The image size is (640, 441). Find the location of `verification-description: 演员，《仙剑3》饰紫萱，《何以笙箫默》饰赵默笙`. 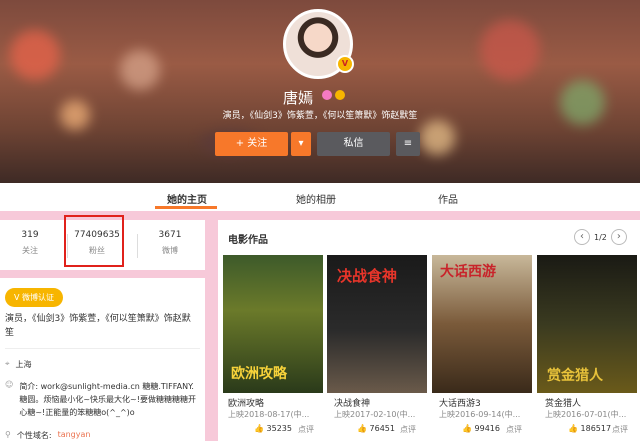

verification-description: 演员，《仙剑3》饰紫萱，《何以笙箫默》饰赵默笙 is located at coordinates (98, 326).